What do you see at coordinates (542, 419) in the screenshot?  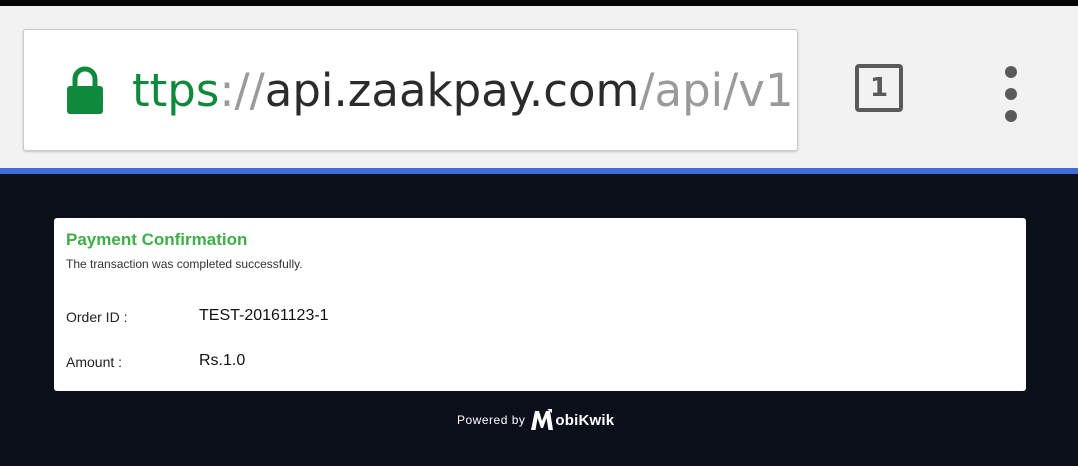 I see `mobikwik-mark-icon` at bounding box center [542, 419].